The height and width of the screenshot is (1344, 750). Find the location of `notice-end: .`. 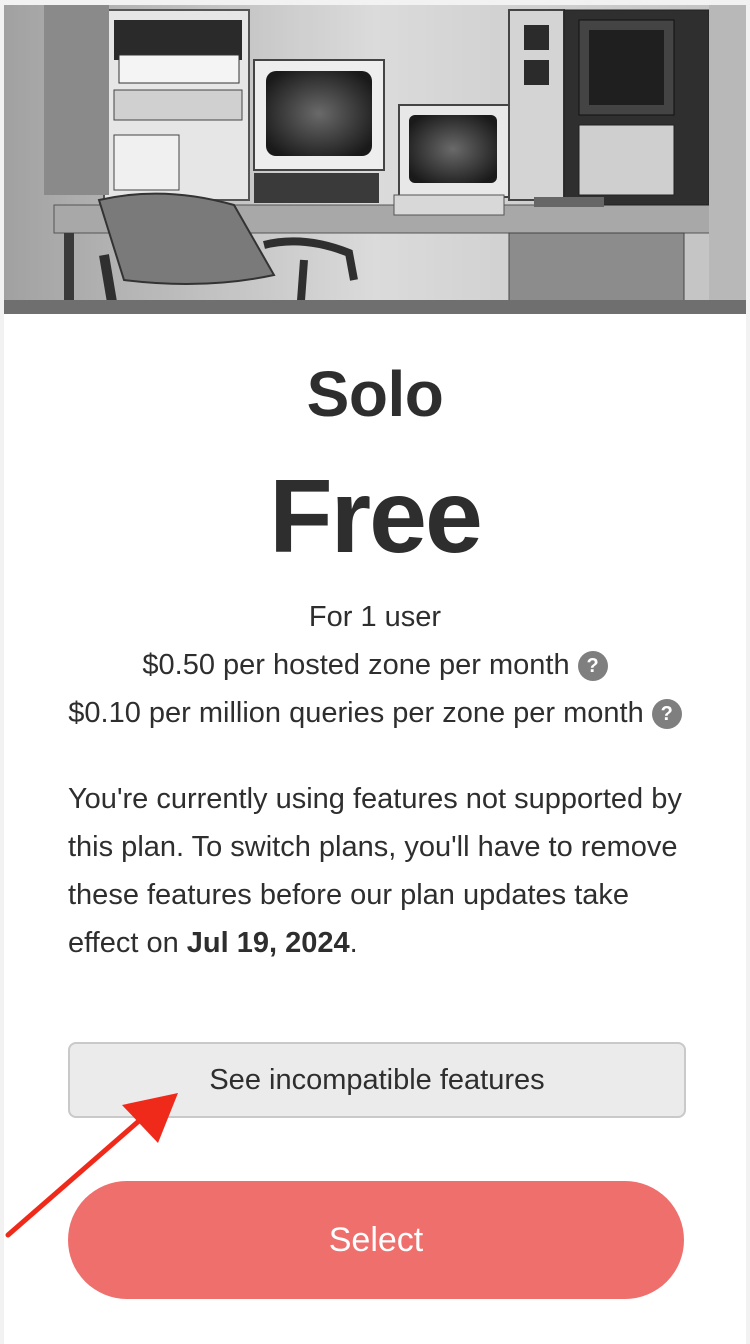

notice-end: . is located at coordinates (353, 943).